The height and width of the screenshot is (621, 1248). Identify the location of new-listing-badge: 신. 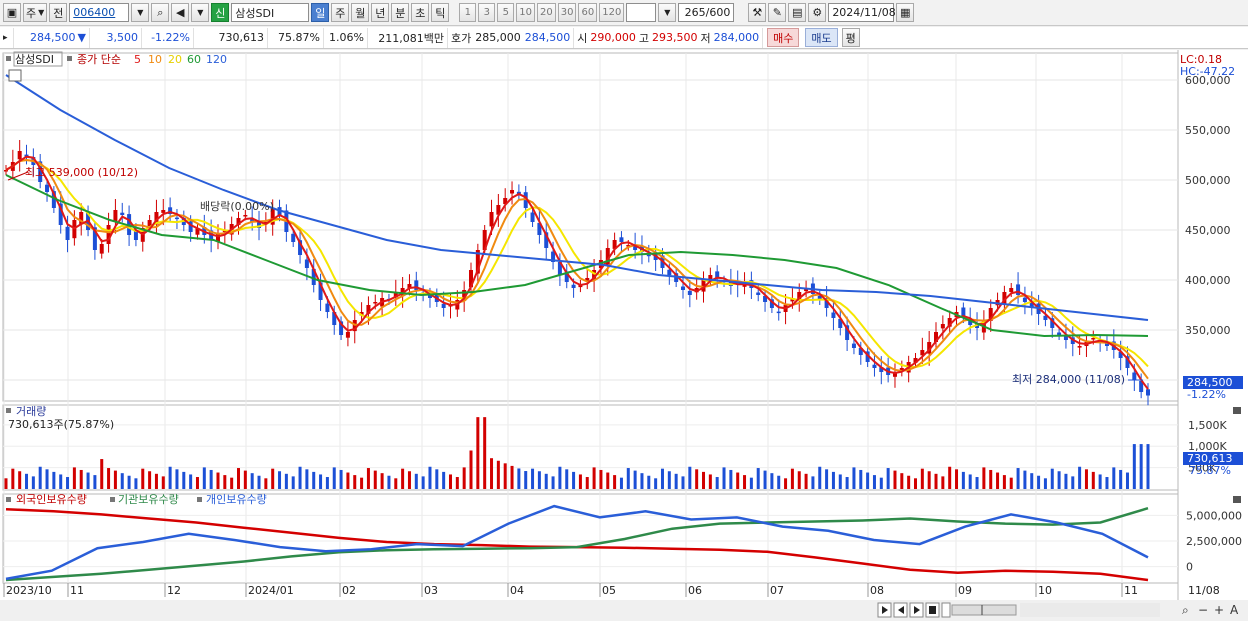
(220, 12).